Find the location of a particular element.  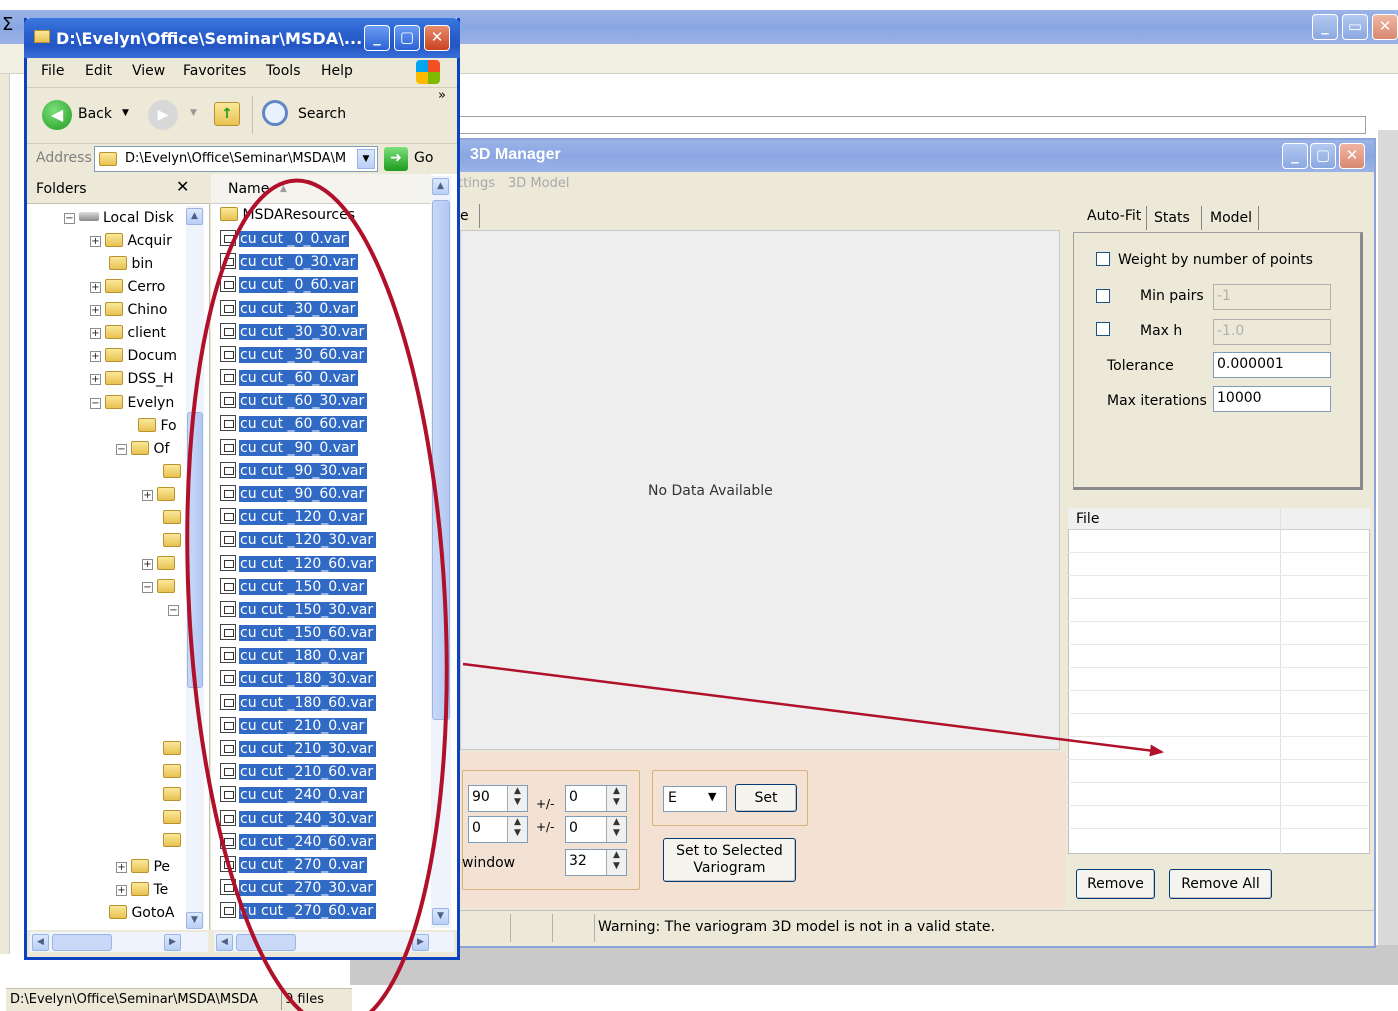

manager-menu-settings: ttings is located at coordinates (476, 183).